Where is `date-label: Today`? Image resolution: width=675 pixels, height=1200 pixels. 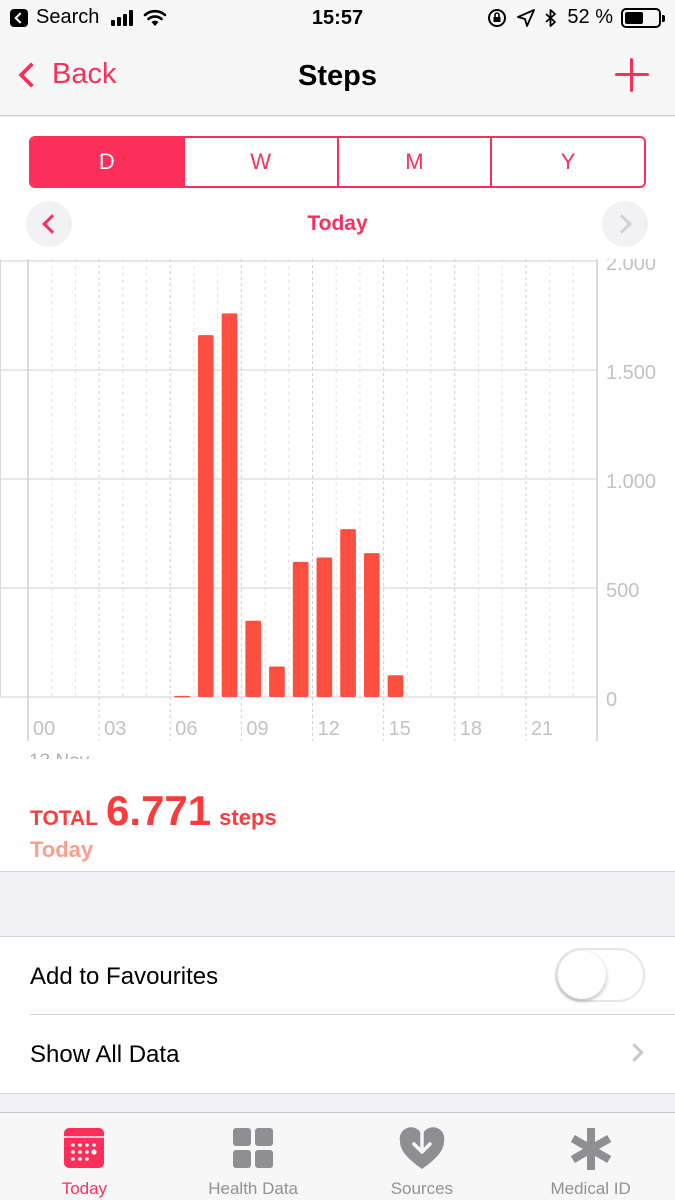 date-label: Today is located at coordinates (337, 223).